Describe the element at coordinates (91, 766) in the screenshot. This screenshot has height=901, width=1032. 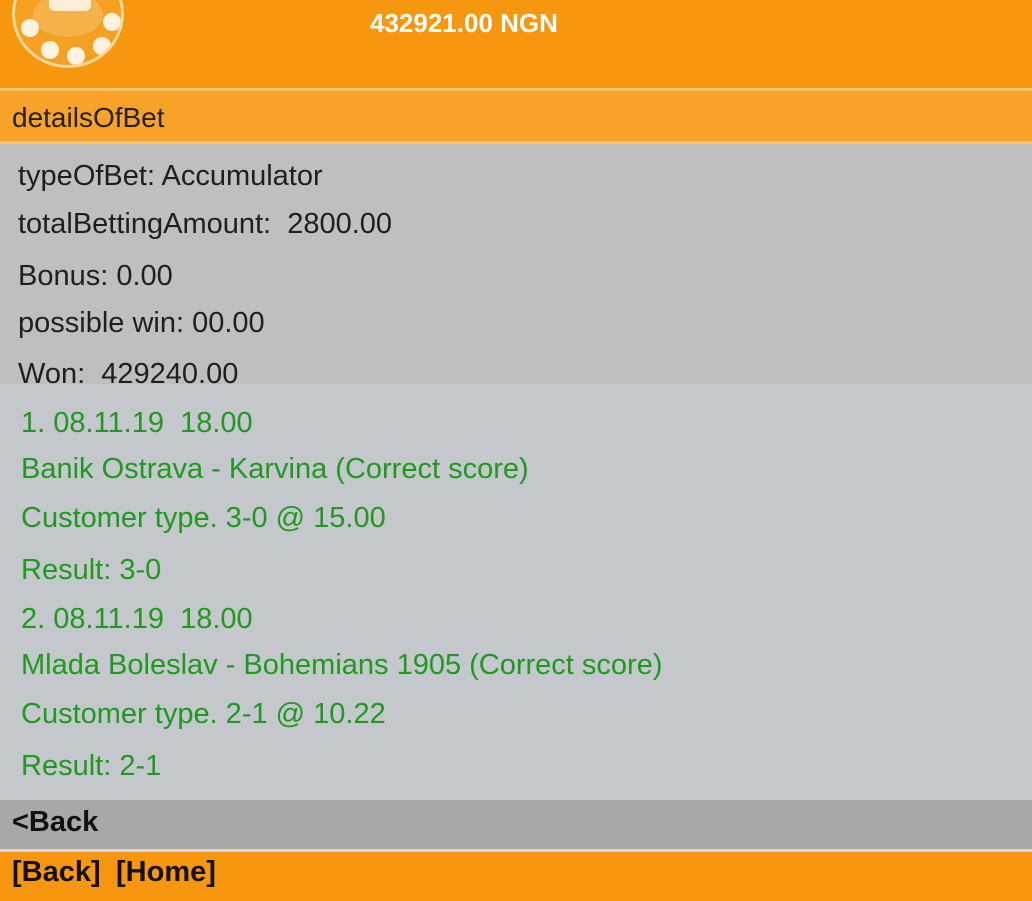
I see `event-result: Result: 2-1` at that location.